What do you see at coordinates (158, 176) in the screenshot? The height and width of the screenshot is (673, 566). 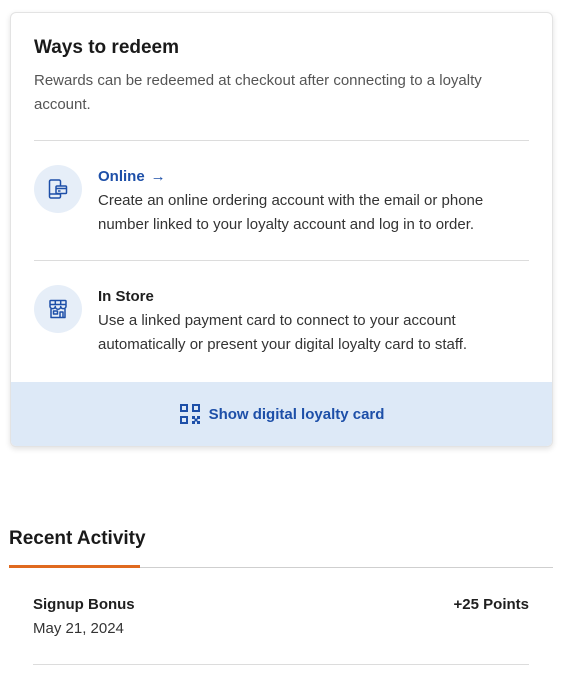 I see `arrow-right-icon: →` at bounding box center [158, 176].